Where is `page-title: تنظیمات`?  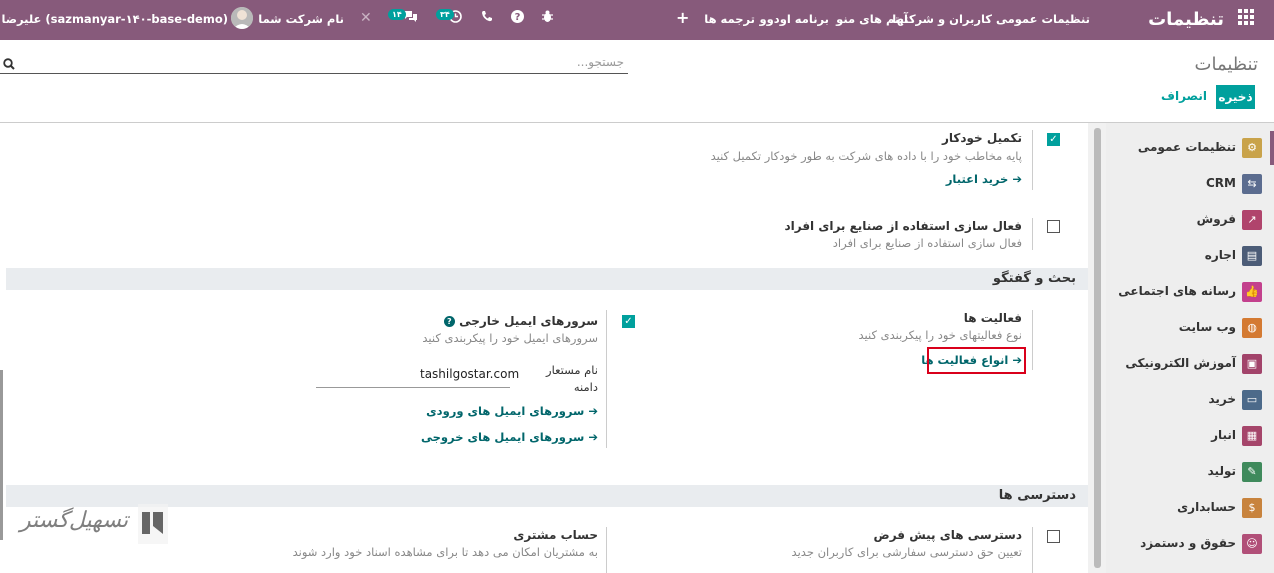
page-title: تنظیمات is located at coordinates (1226, 64).